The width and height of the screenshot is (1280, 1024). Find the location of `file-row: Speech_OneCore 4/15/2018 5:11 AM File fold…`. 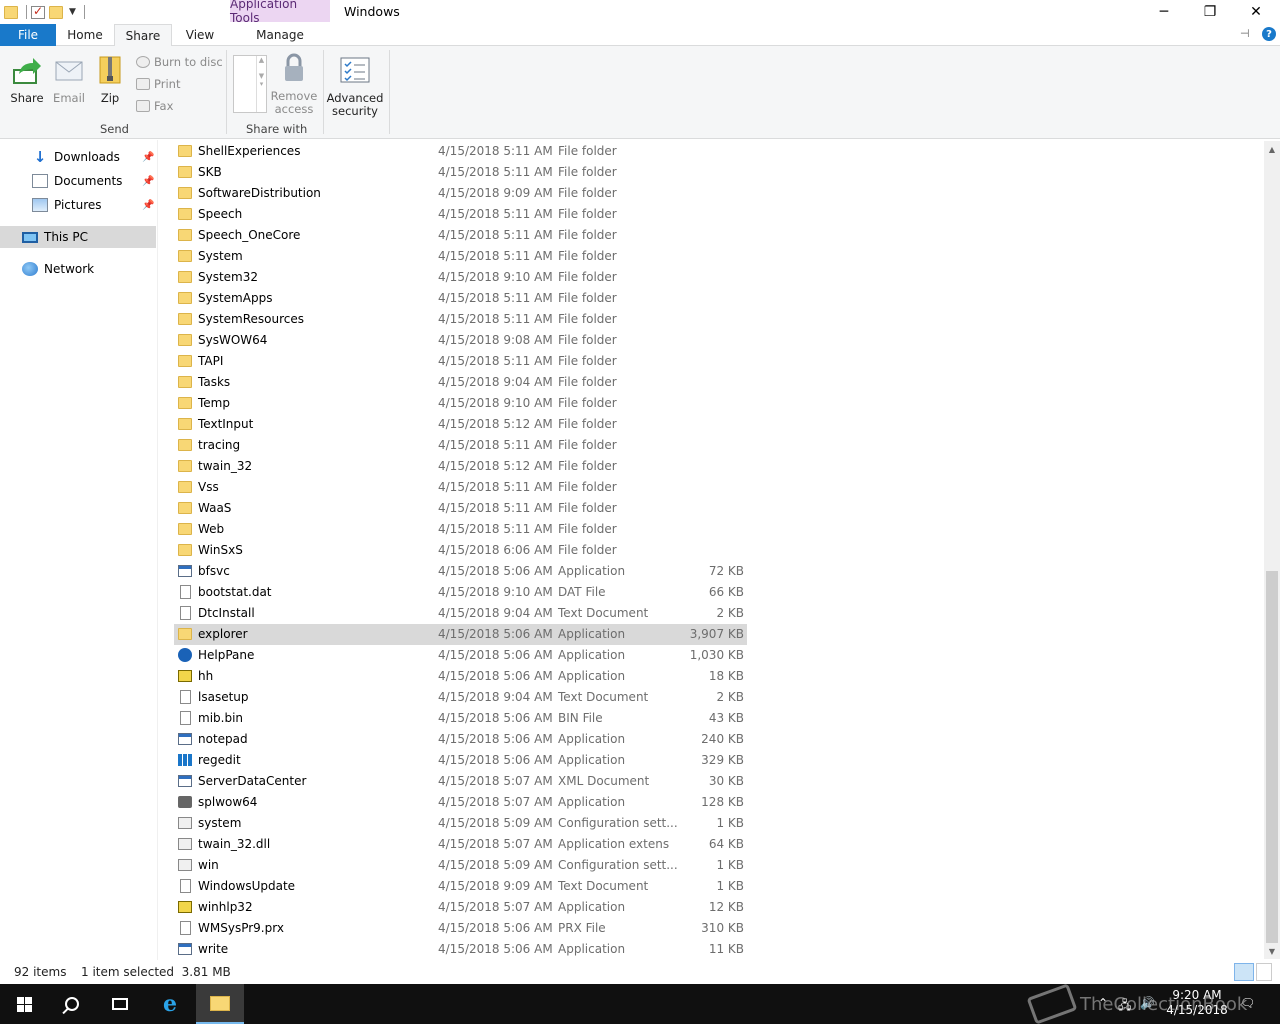

file-row: Speech_OneCore 4/15/2018 5:11 AM File fold… is located at coordinates (460, 235).